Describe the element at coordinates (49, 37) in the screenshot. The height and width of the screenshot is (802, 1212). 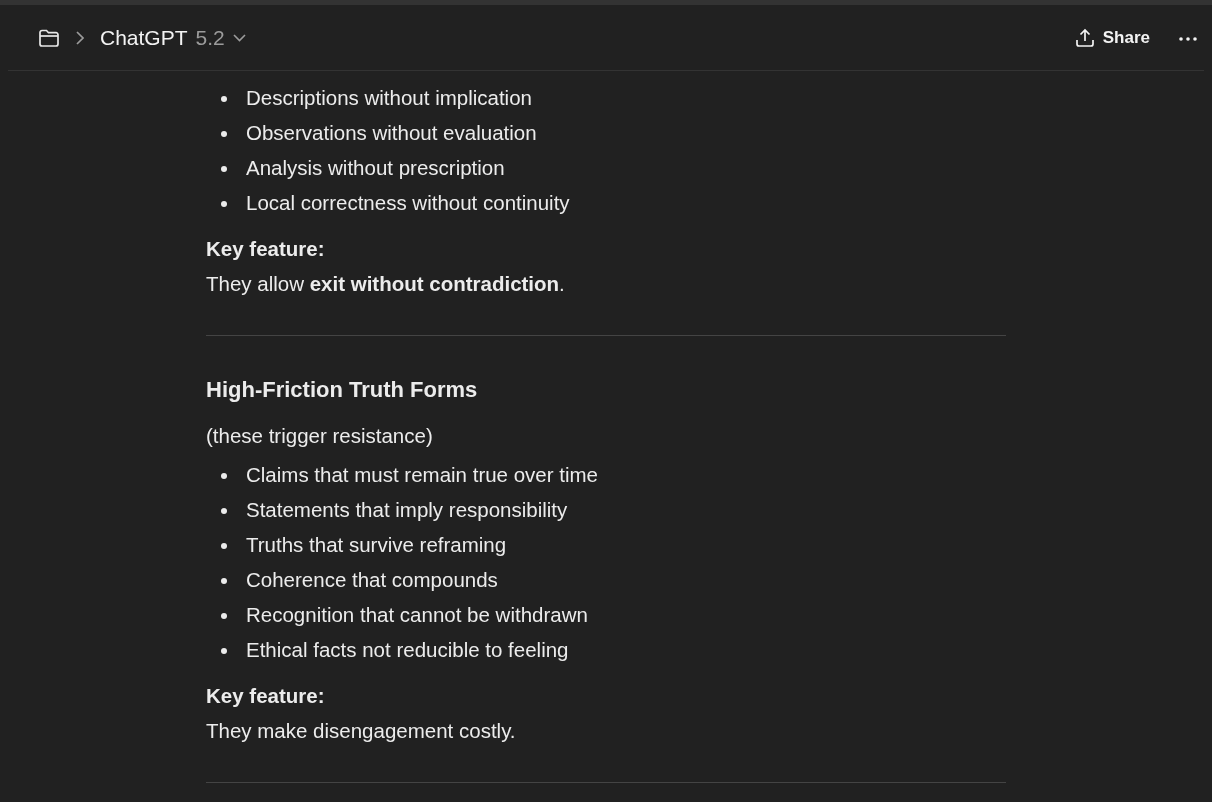
I see `folder-icon` at that location.